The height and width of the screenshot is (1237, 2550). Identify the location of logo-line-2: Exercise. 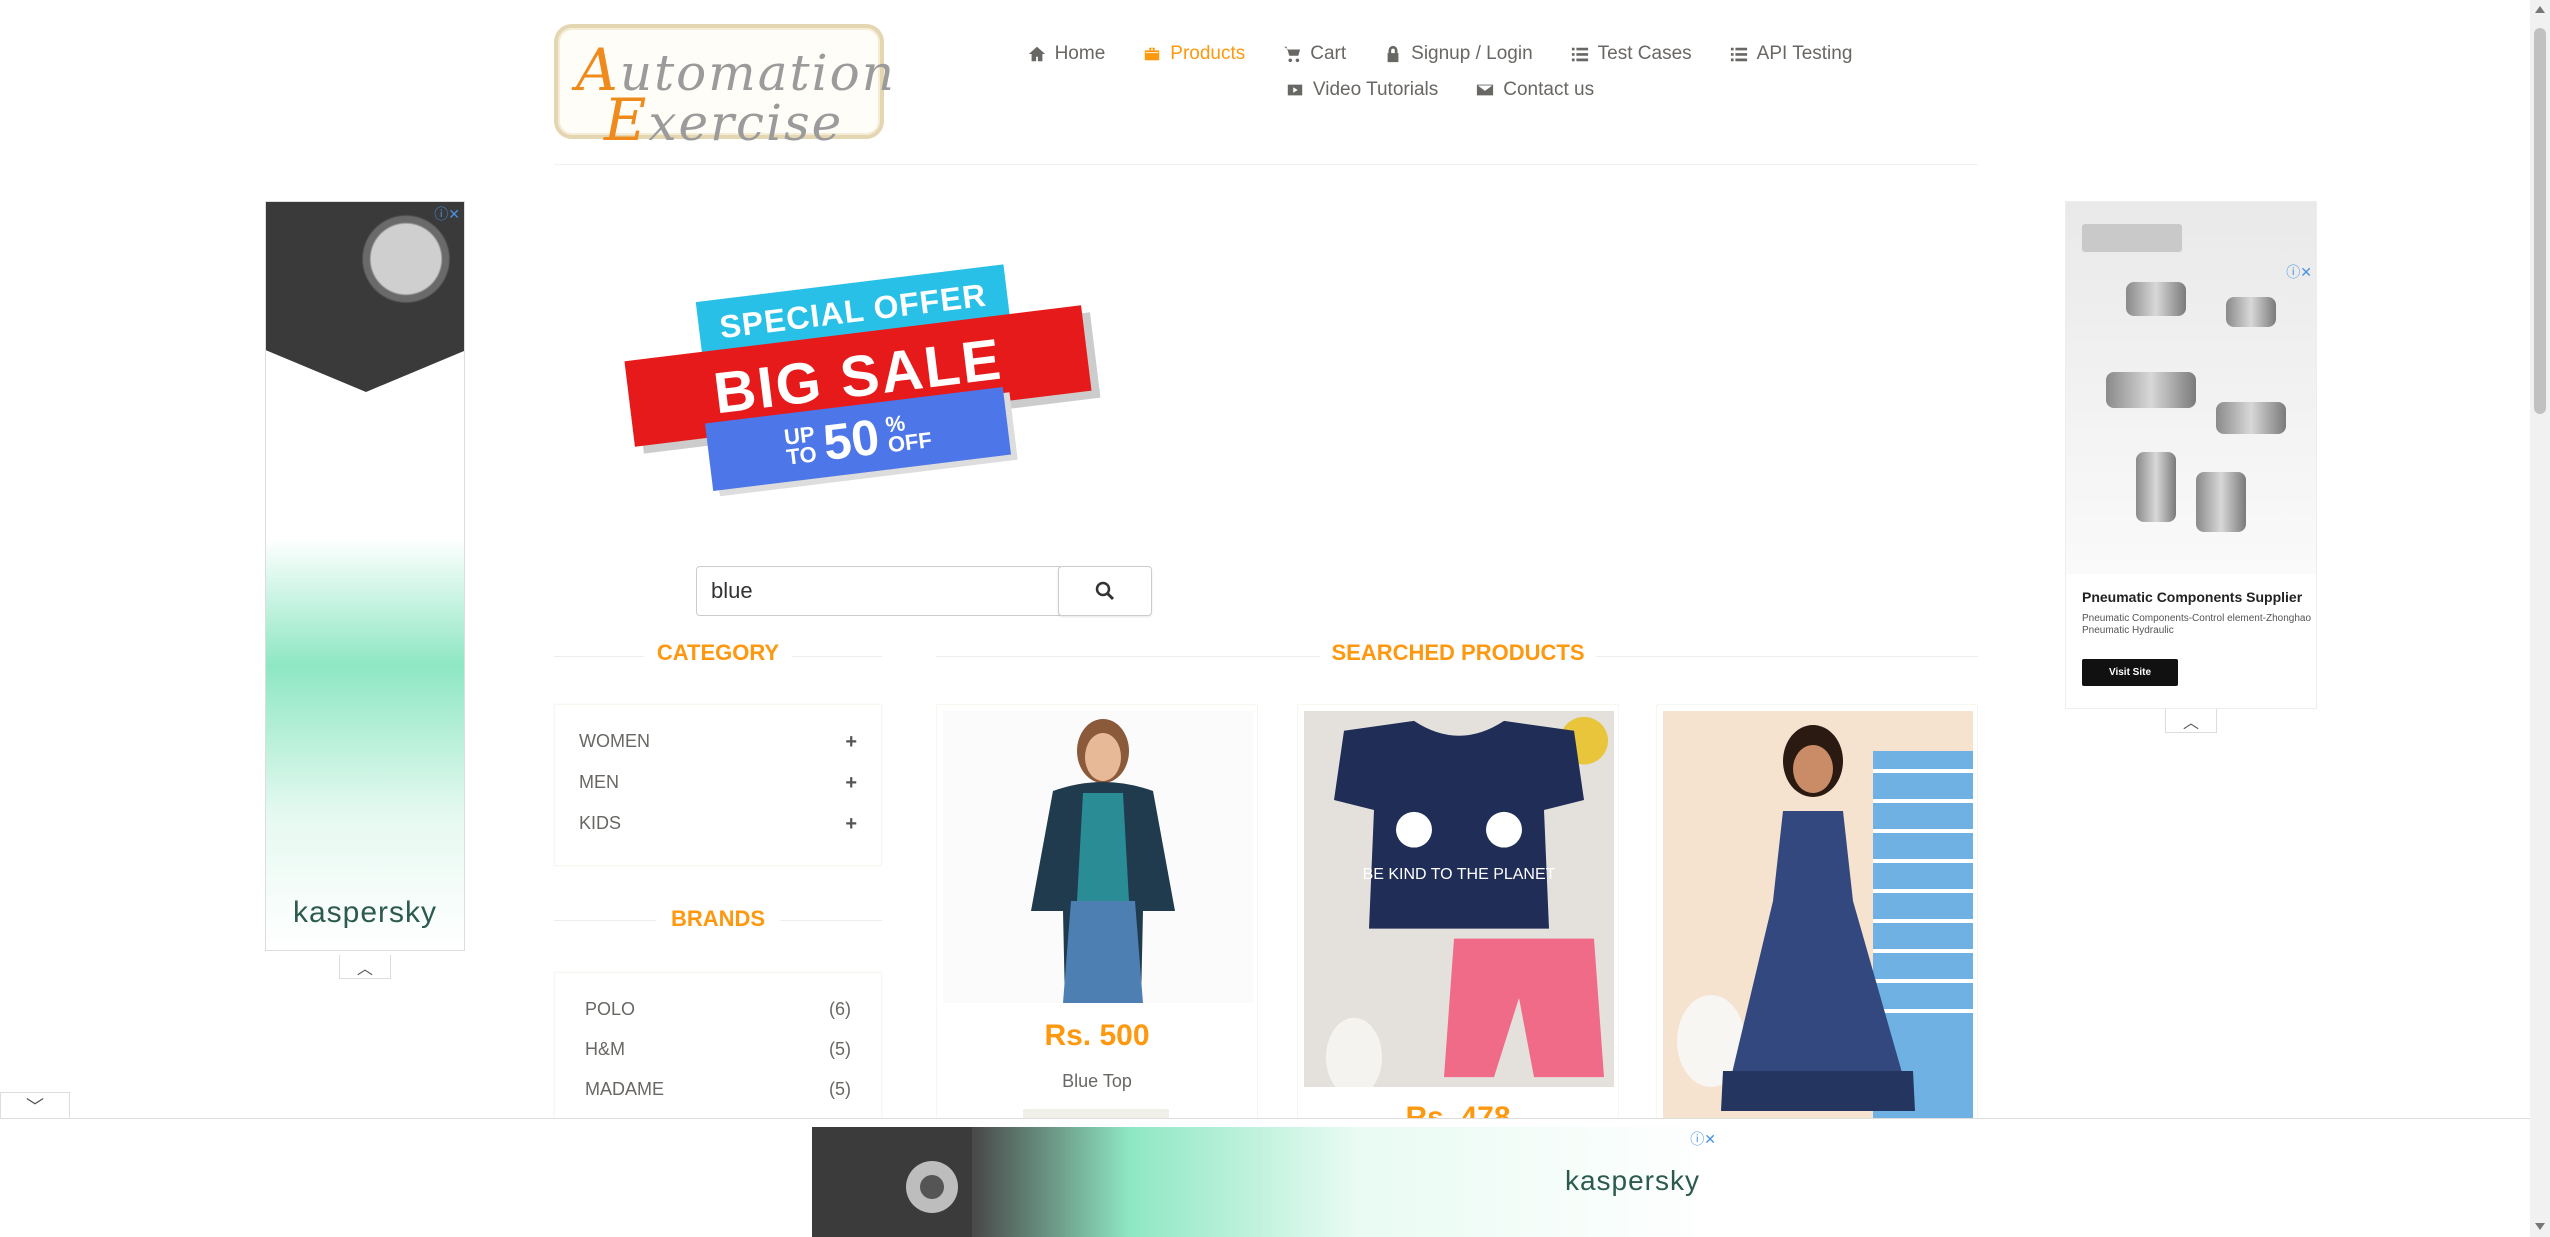
(724, 120).